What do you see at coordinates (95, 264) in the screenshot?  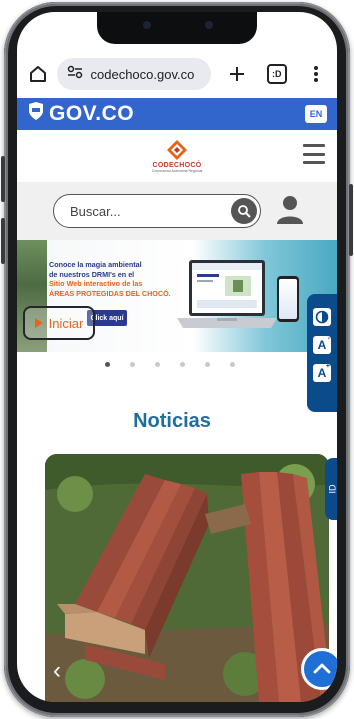 I see `banner-line-1: Conoce la magia ambiental` at bounding box center [95, 264].